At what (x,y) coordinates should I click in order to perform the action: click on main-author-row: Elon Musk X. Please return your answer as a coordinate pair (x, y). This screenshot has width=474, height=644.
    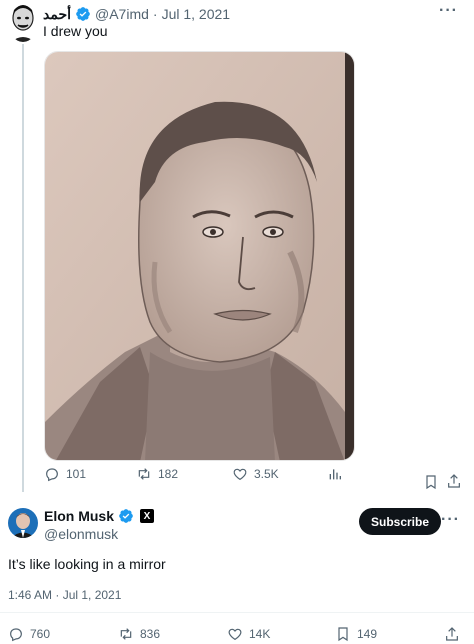
    Looking at the image, I should click on (99, 516).